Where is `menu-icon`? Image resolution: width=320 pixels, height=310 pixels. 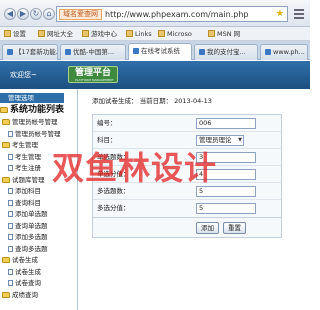
menu-icon is located at coordinates (299, 14).